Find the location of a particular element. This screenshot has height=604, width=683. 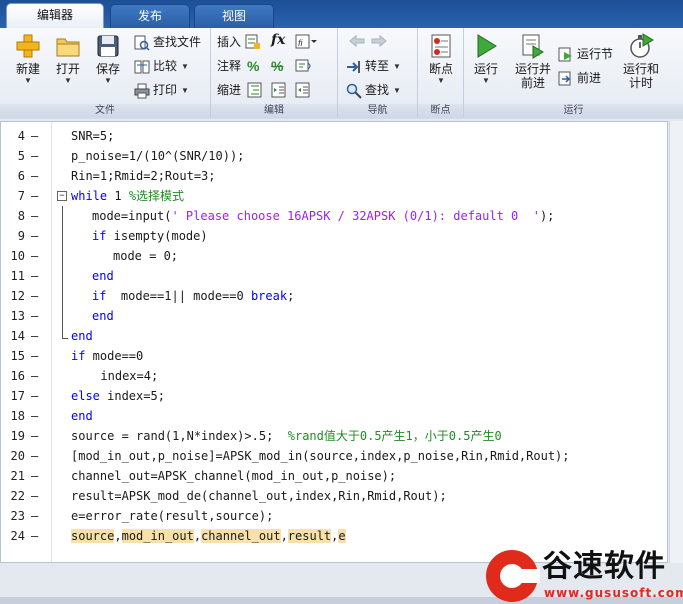

watermark: 谷速软件 www.gususoft.com is located at coordinates (583, 576).